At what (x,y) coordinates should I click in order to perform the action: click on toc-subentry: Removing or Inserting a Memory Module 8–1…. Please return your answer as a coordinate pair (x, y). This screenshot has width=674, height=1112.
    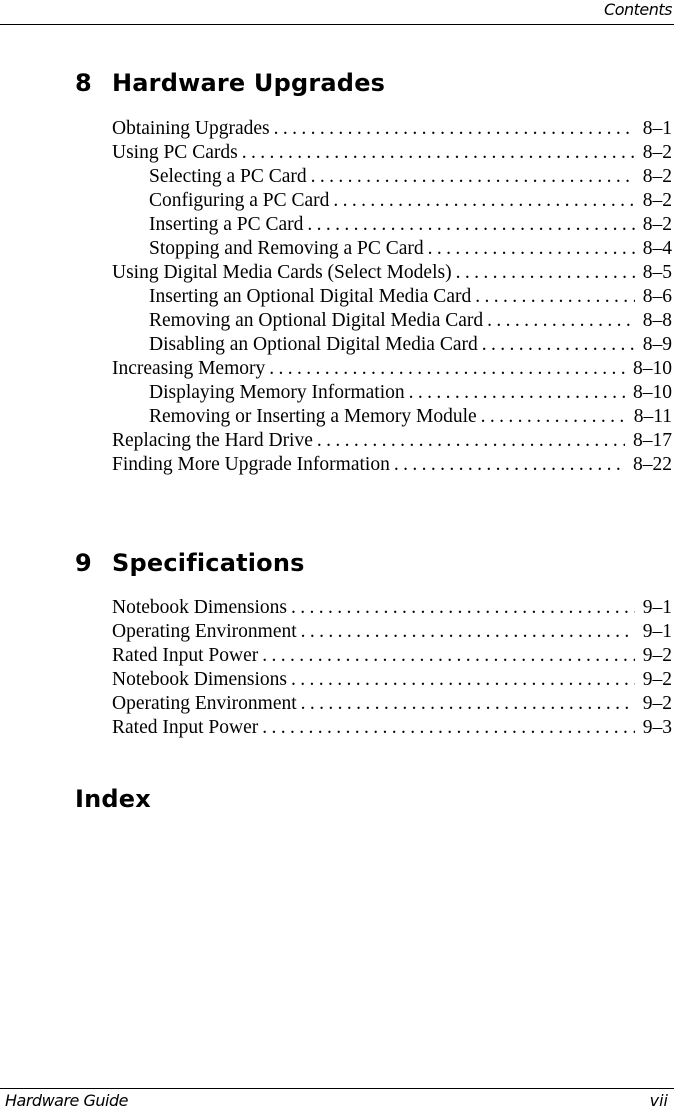
    Looking at the image, I should click on (392, 417).